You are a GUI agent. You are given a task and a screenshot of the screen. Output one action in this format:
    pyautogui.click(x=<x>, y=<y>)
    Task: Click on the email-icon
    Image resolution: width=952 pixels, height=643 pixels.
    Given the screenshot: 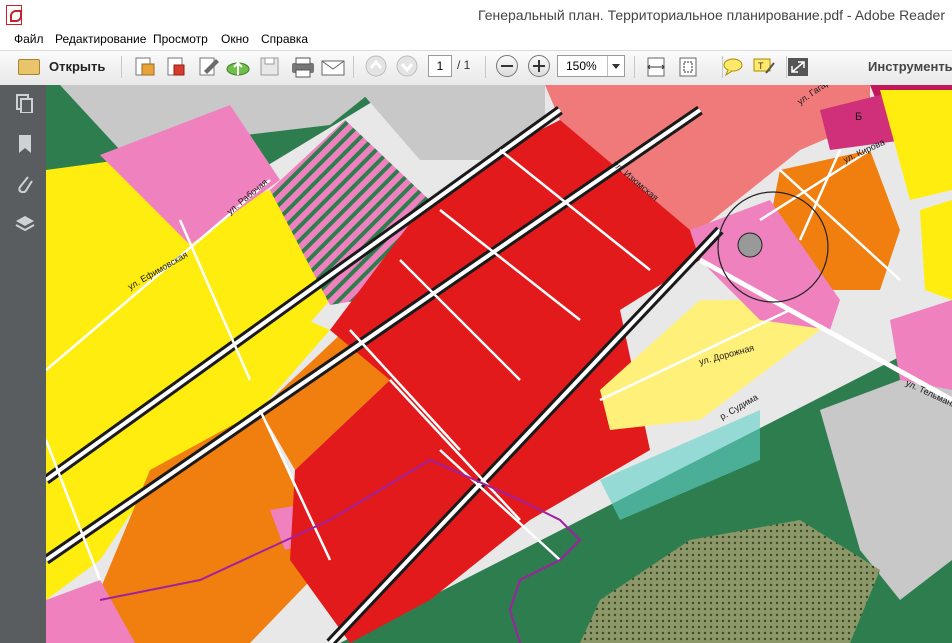 What is the action you would take?
    pyautogui.click(x=333, y=68)
    